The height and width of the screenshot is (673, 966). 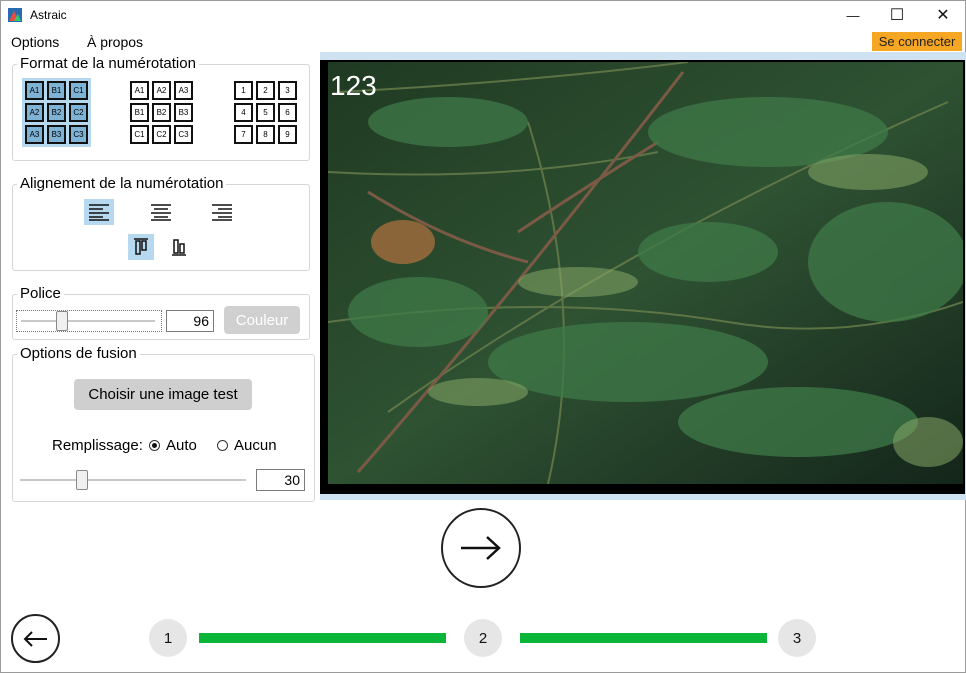 What do you see at coordinates (82, 480) in the screenshot?
I see `fusion-slider-thumb` at bounding box center [82, 480].